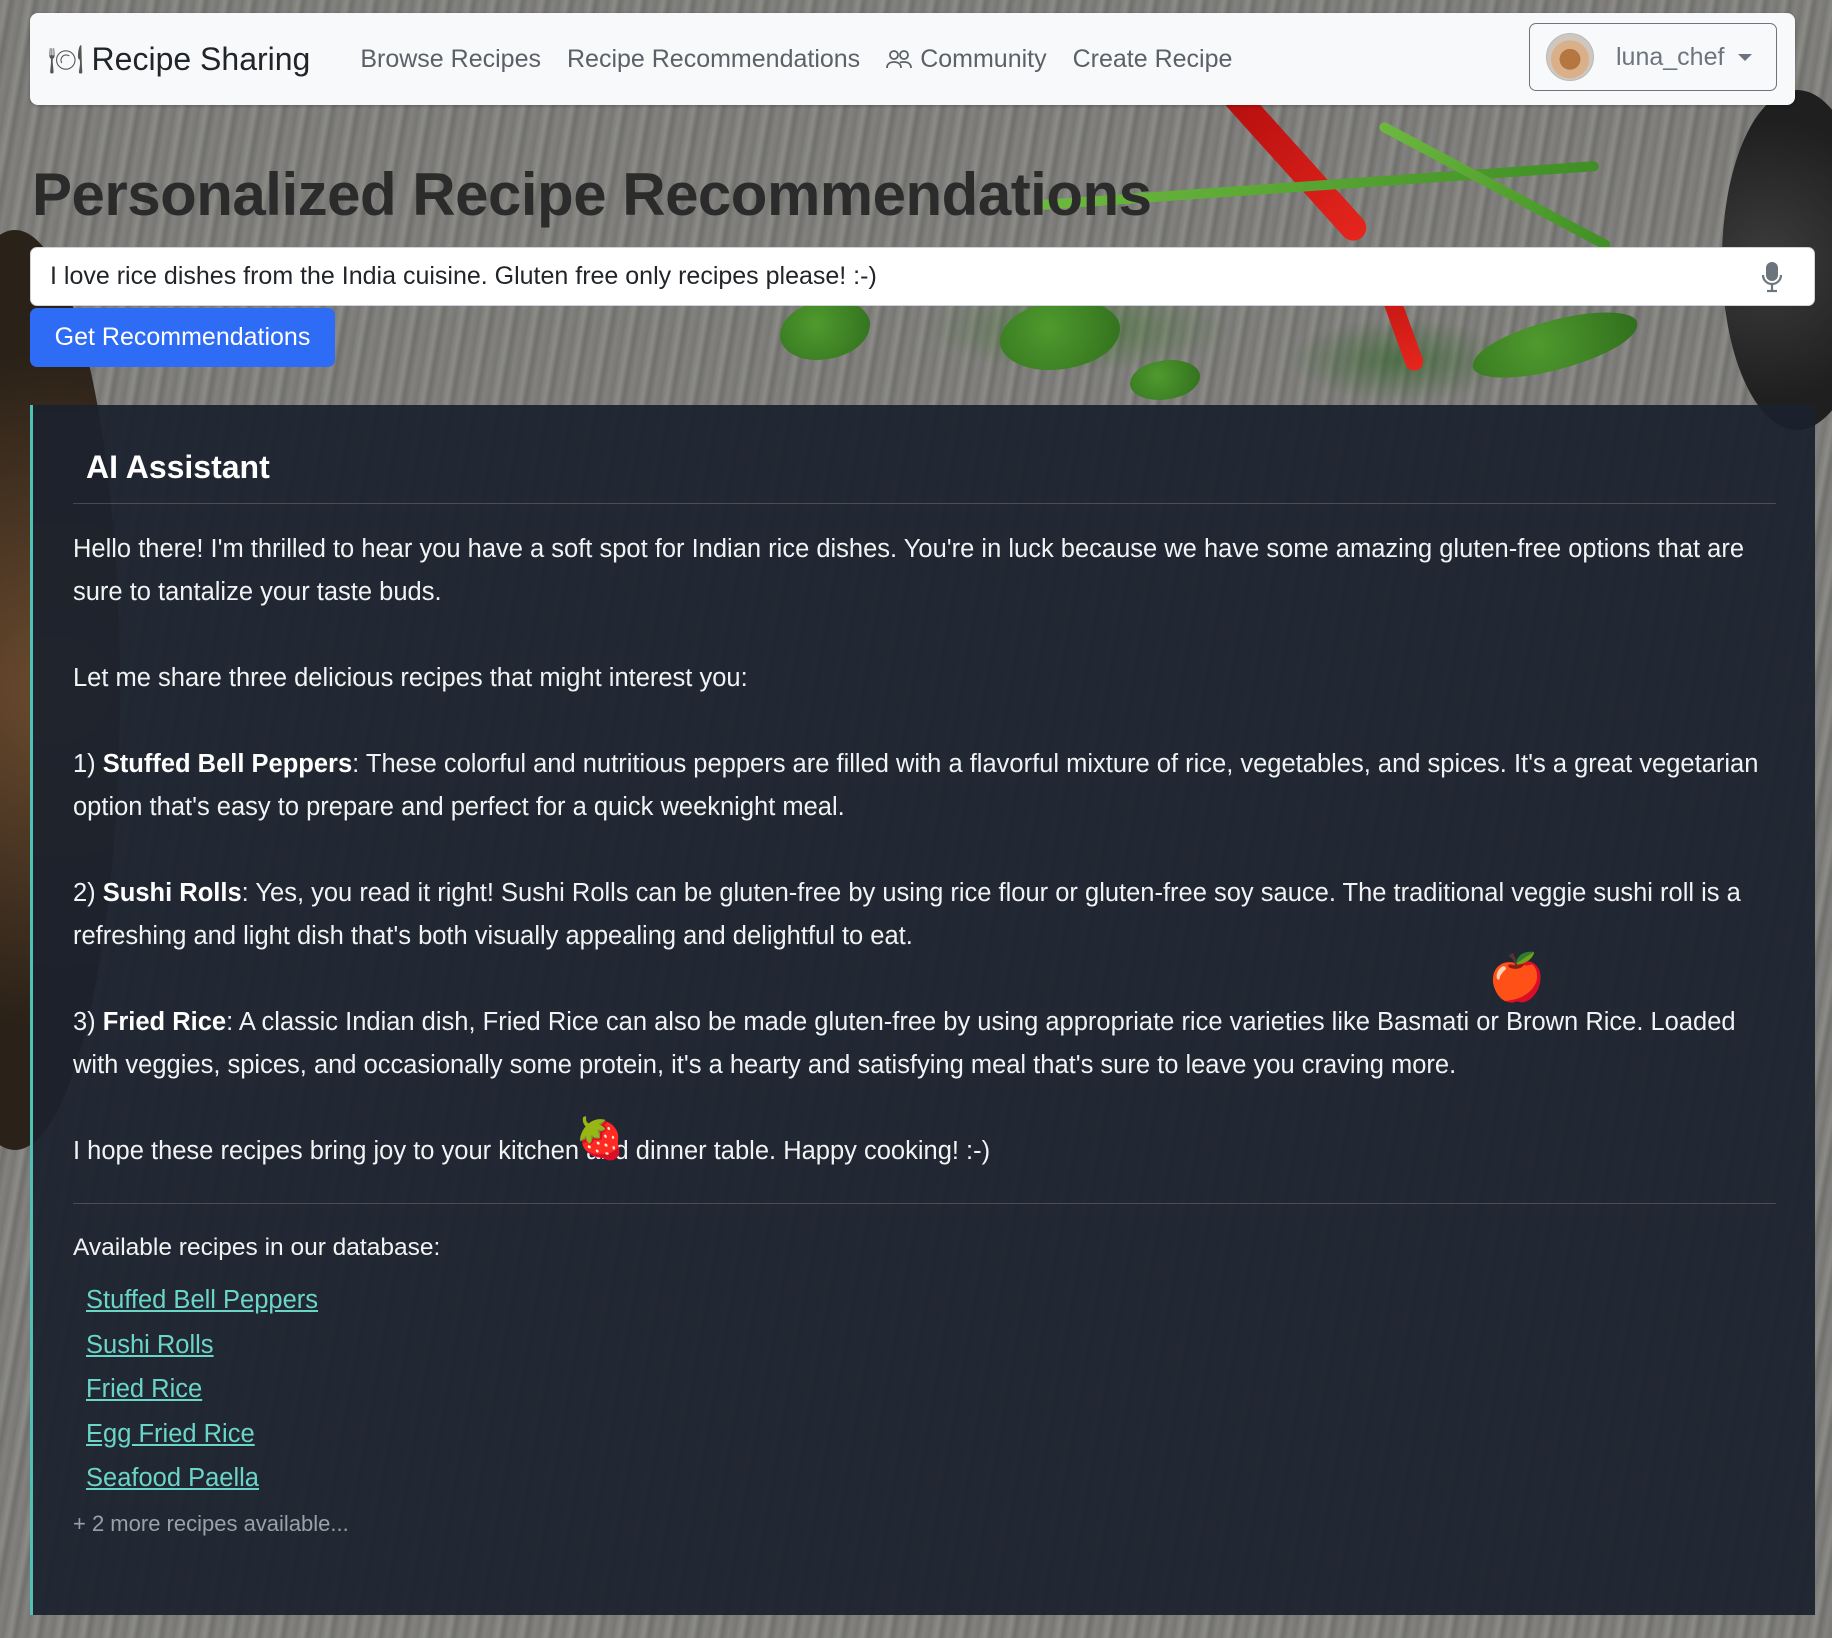 The height and width of the screenshot is (1638, 1832). What do you see at coordinates (600, 1139) in the screenshot?
I see `strawberry-icon: 🍓` at bounding box center [600, 1139].